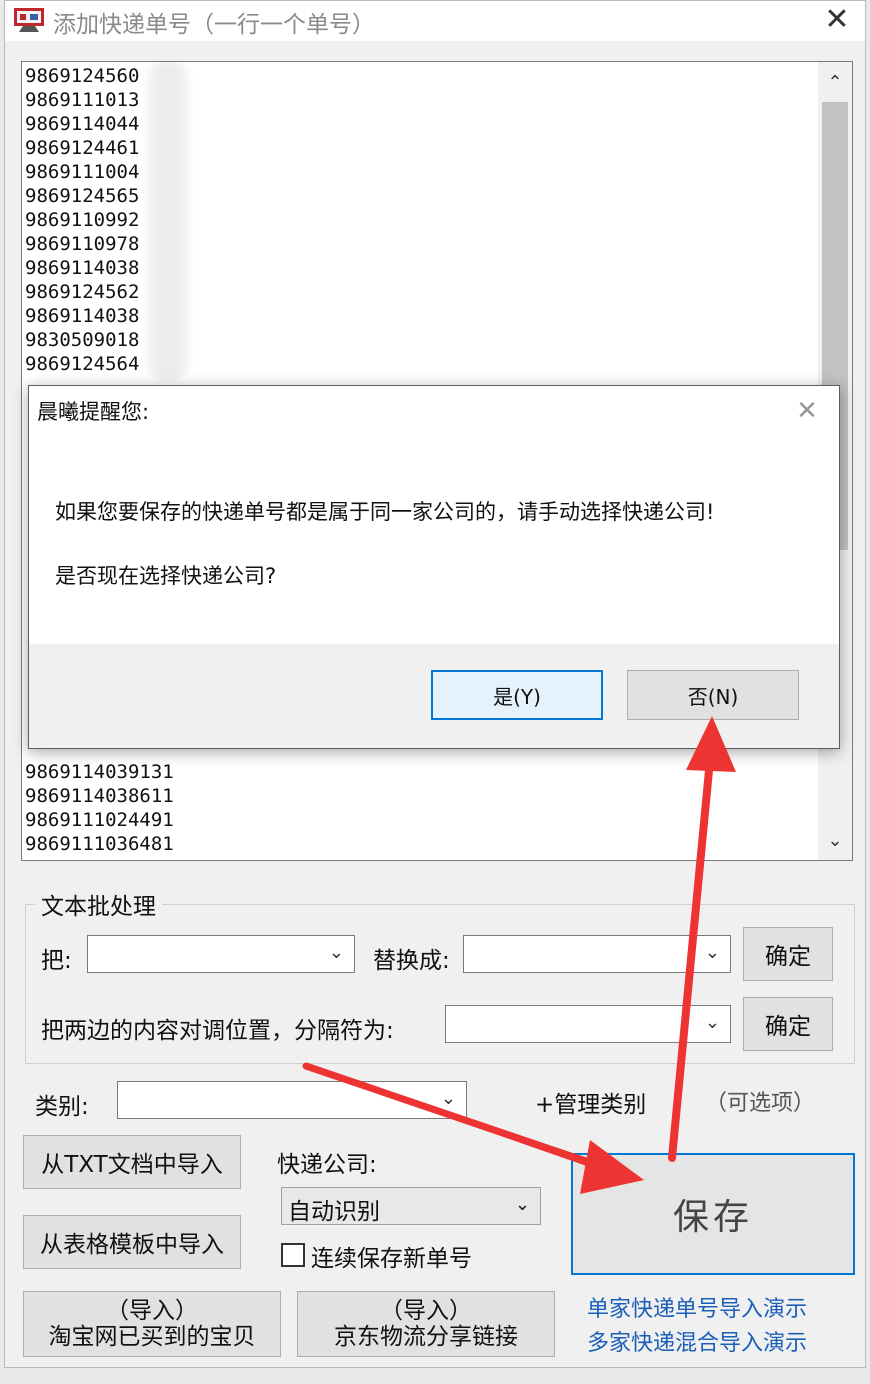 Image resolution: width=870 pixels, height=1384 pixels. I want to click on swap-label: 把两边的内容对调位置，分隔符为:, so click(217, 1031).